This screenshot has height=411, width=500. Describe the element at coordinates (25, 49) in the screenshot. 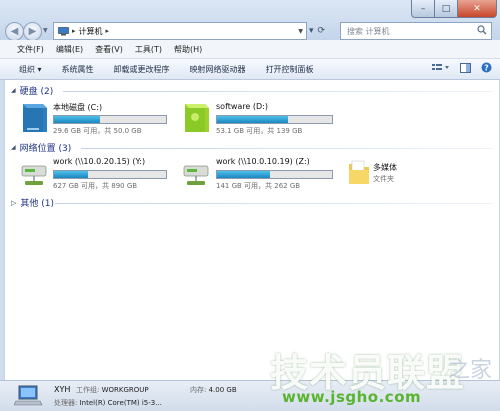

I see `menu-file: 文件(F)` at that location.